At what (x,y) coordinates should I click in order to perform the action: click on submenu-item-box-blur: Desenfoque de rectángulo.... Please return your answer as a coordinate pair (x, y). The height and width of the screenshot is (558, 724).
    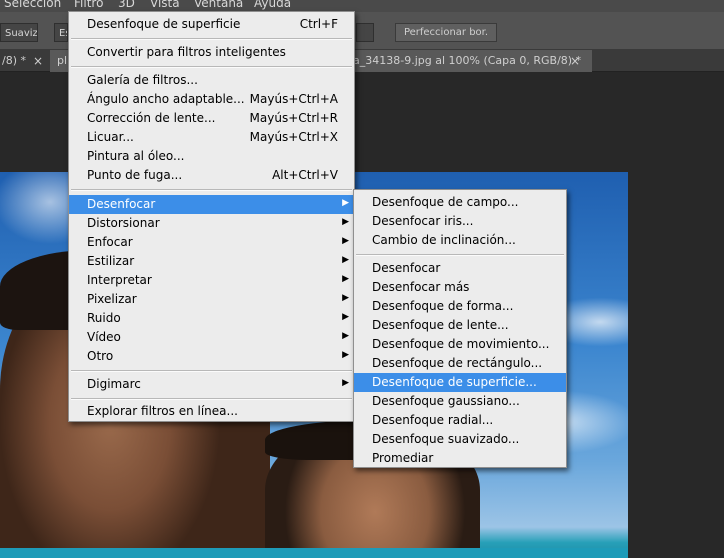
    Looking at the image, I should click on (460, 363).